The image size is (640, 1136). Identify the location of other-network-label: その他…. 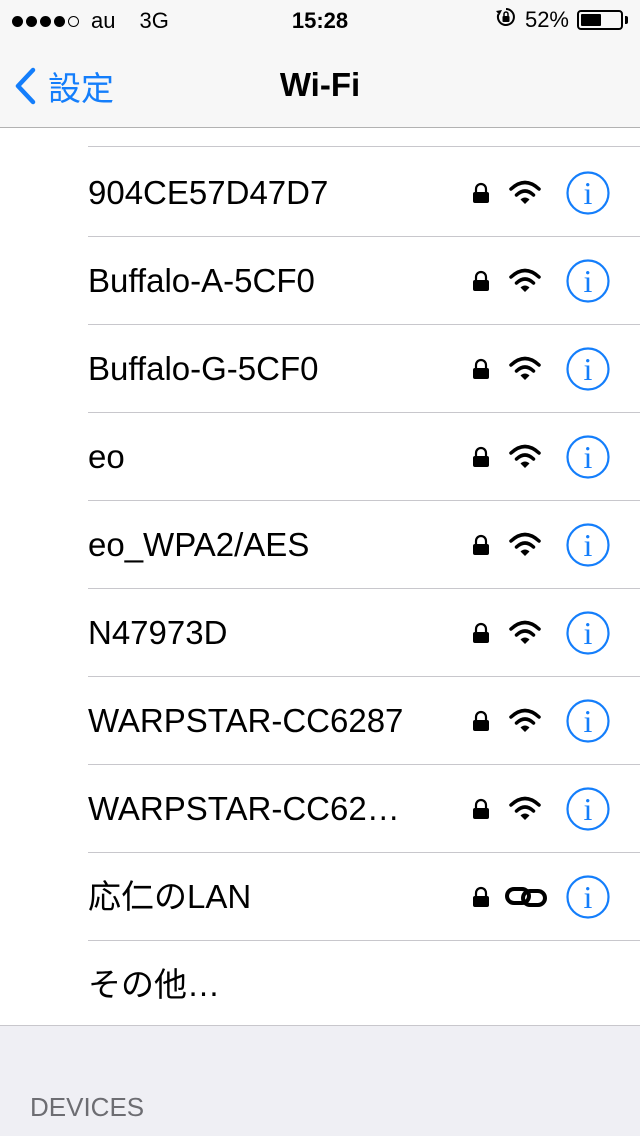
(154, 984).